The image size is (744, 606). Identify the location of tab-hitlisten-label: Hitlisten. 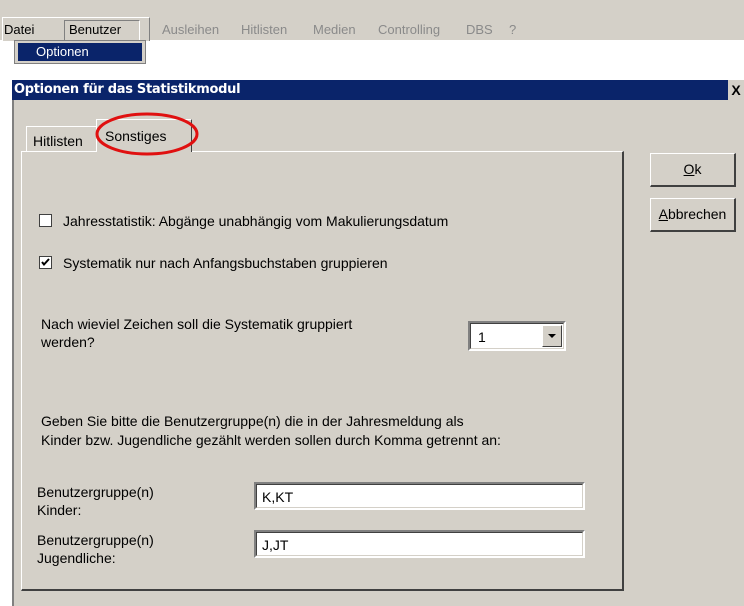
(58, 141).